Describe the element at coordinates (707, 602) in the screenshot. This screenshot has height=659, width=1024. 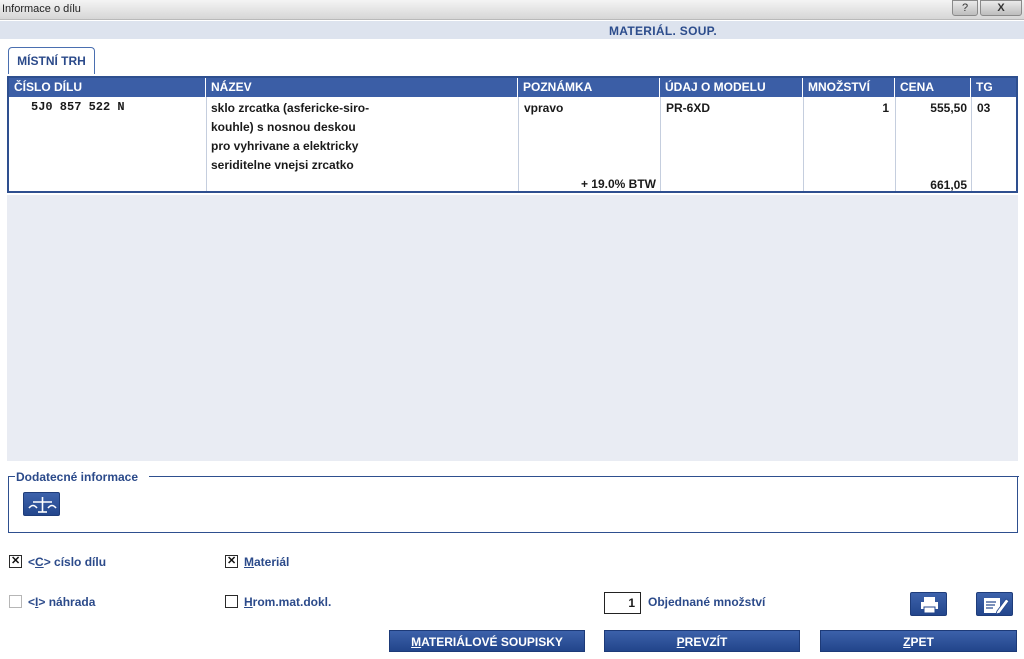
I see `ordered-quantity-label: Objednané množství` at that location.